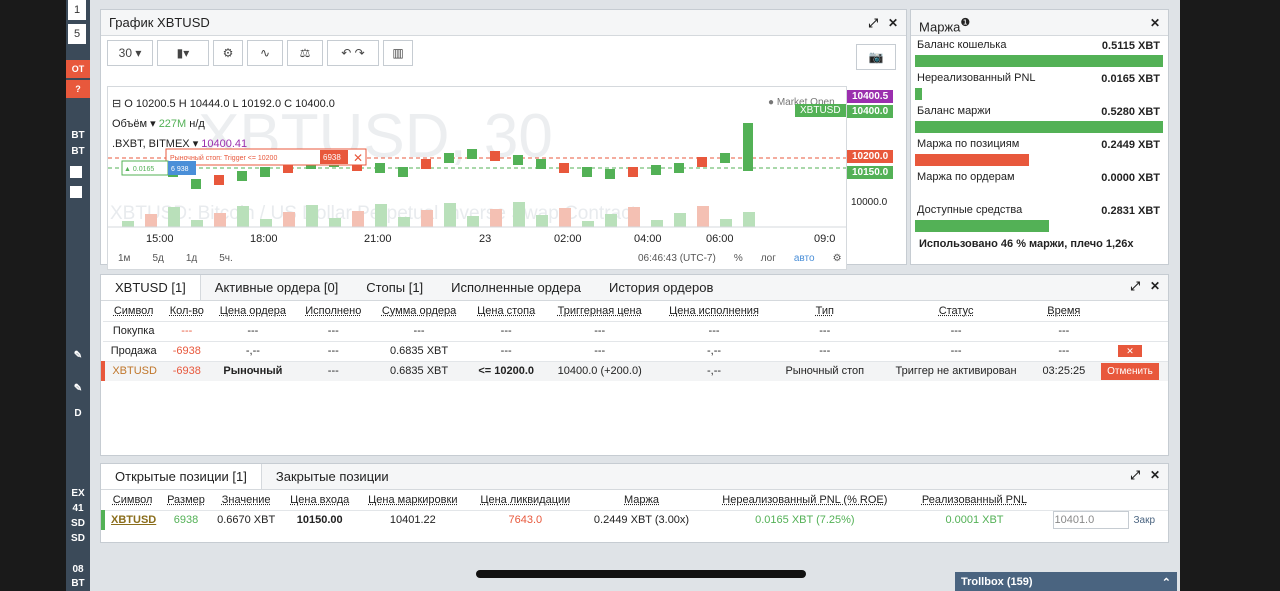 The height and width of the screenshot is (591, 1280). I want to click on tab-xbtusd: XBTUSD [1], so click(151, 287).